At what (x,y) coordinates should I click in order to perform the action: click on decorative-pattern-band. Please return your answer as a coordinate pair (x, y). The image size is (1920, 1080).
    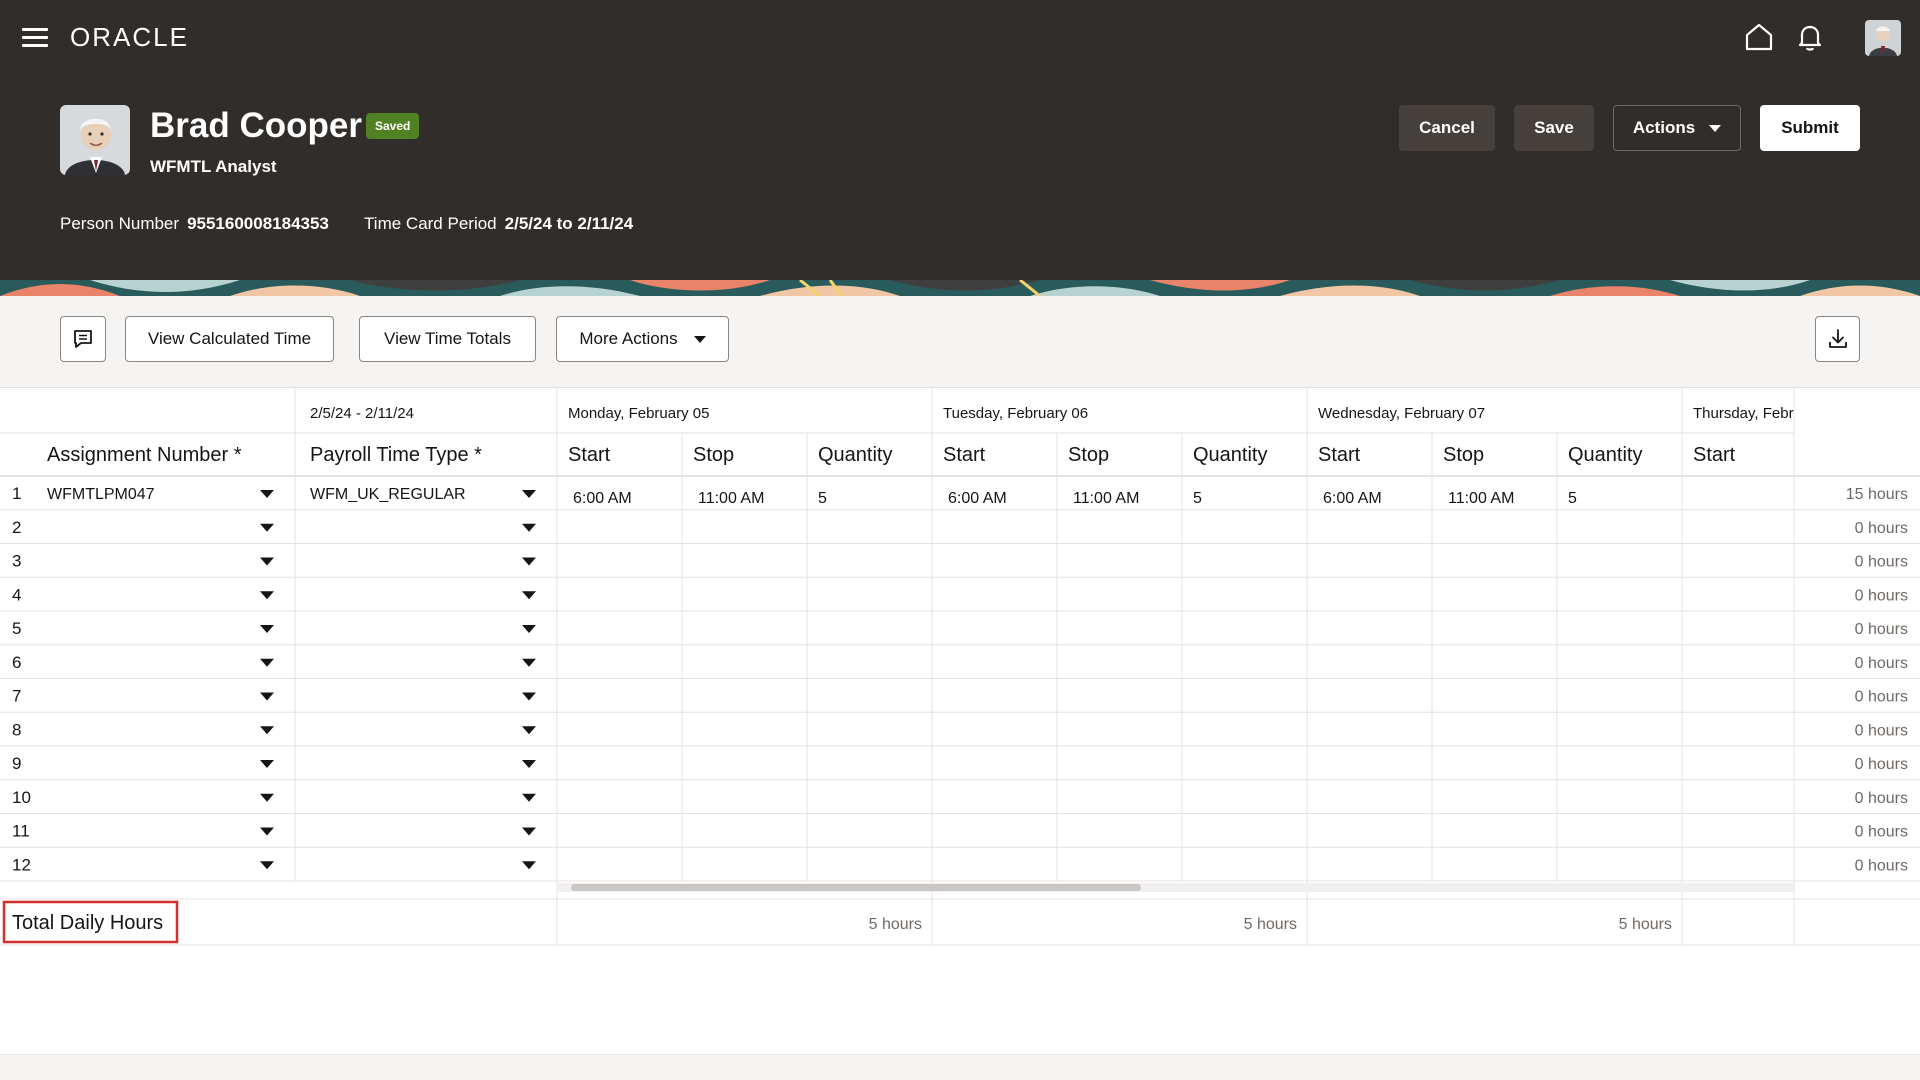
    Looking at the image, I should click on (960, 288).